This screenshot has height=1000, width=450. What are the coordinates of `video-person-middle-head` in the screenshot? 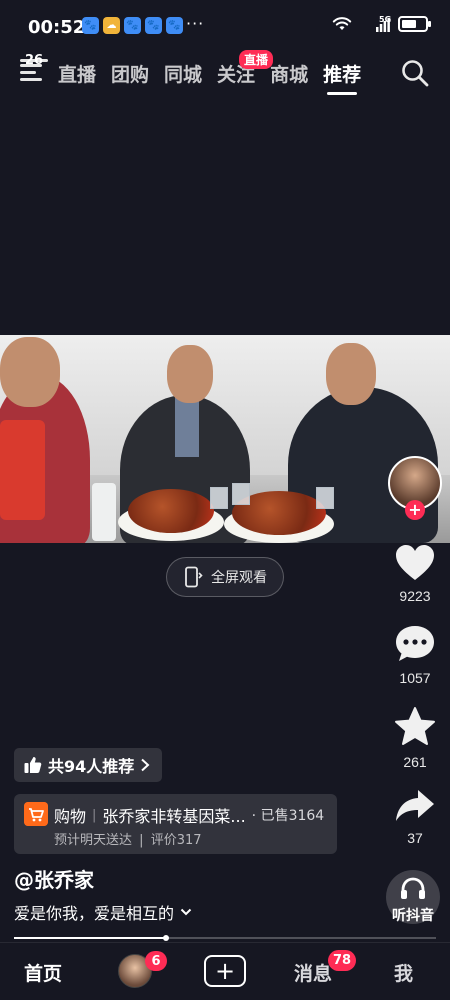 It's located at (190, 374).